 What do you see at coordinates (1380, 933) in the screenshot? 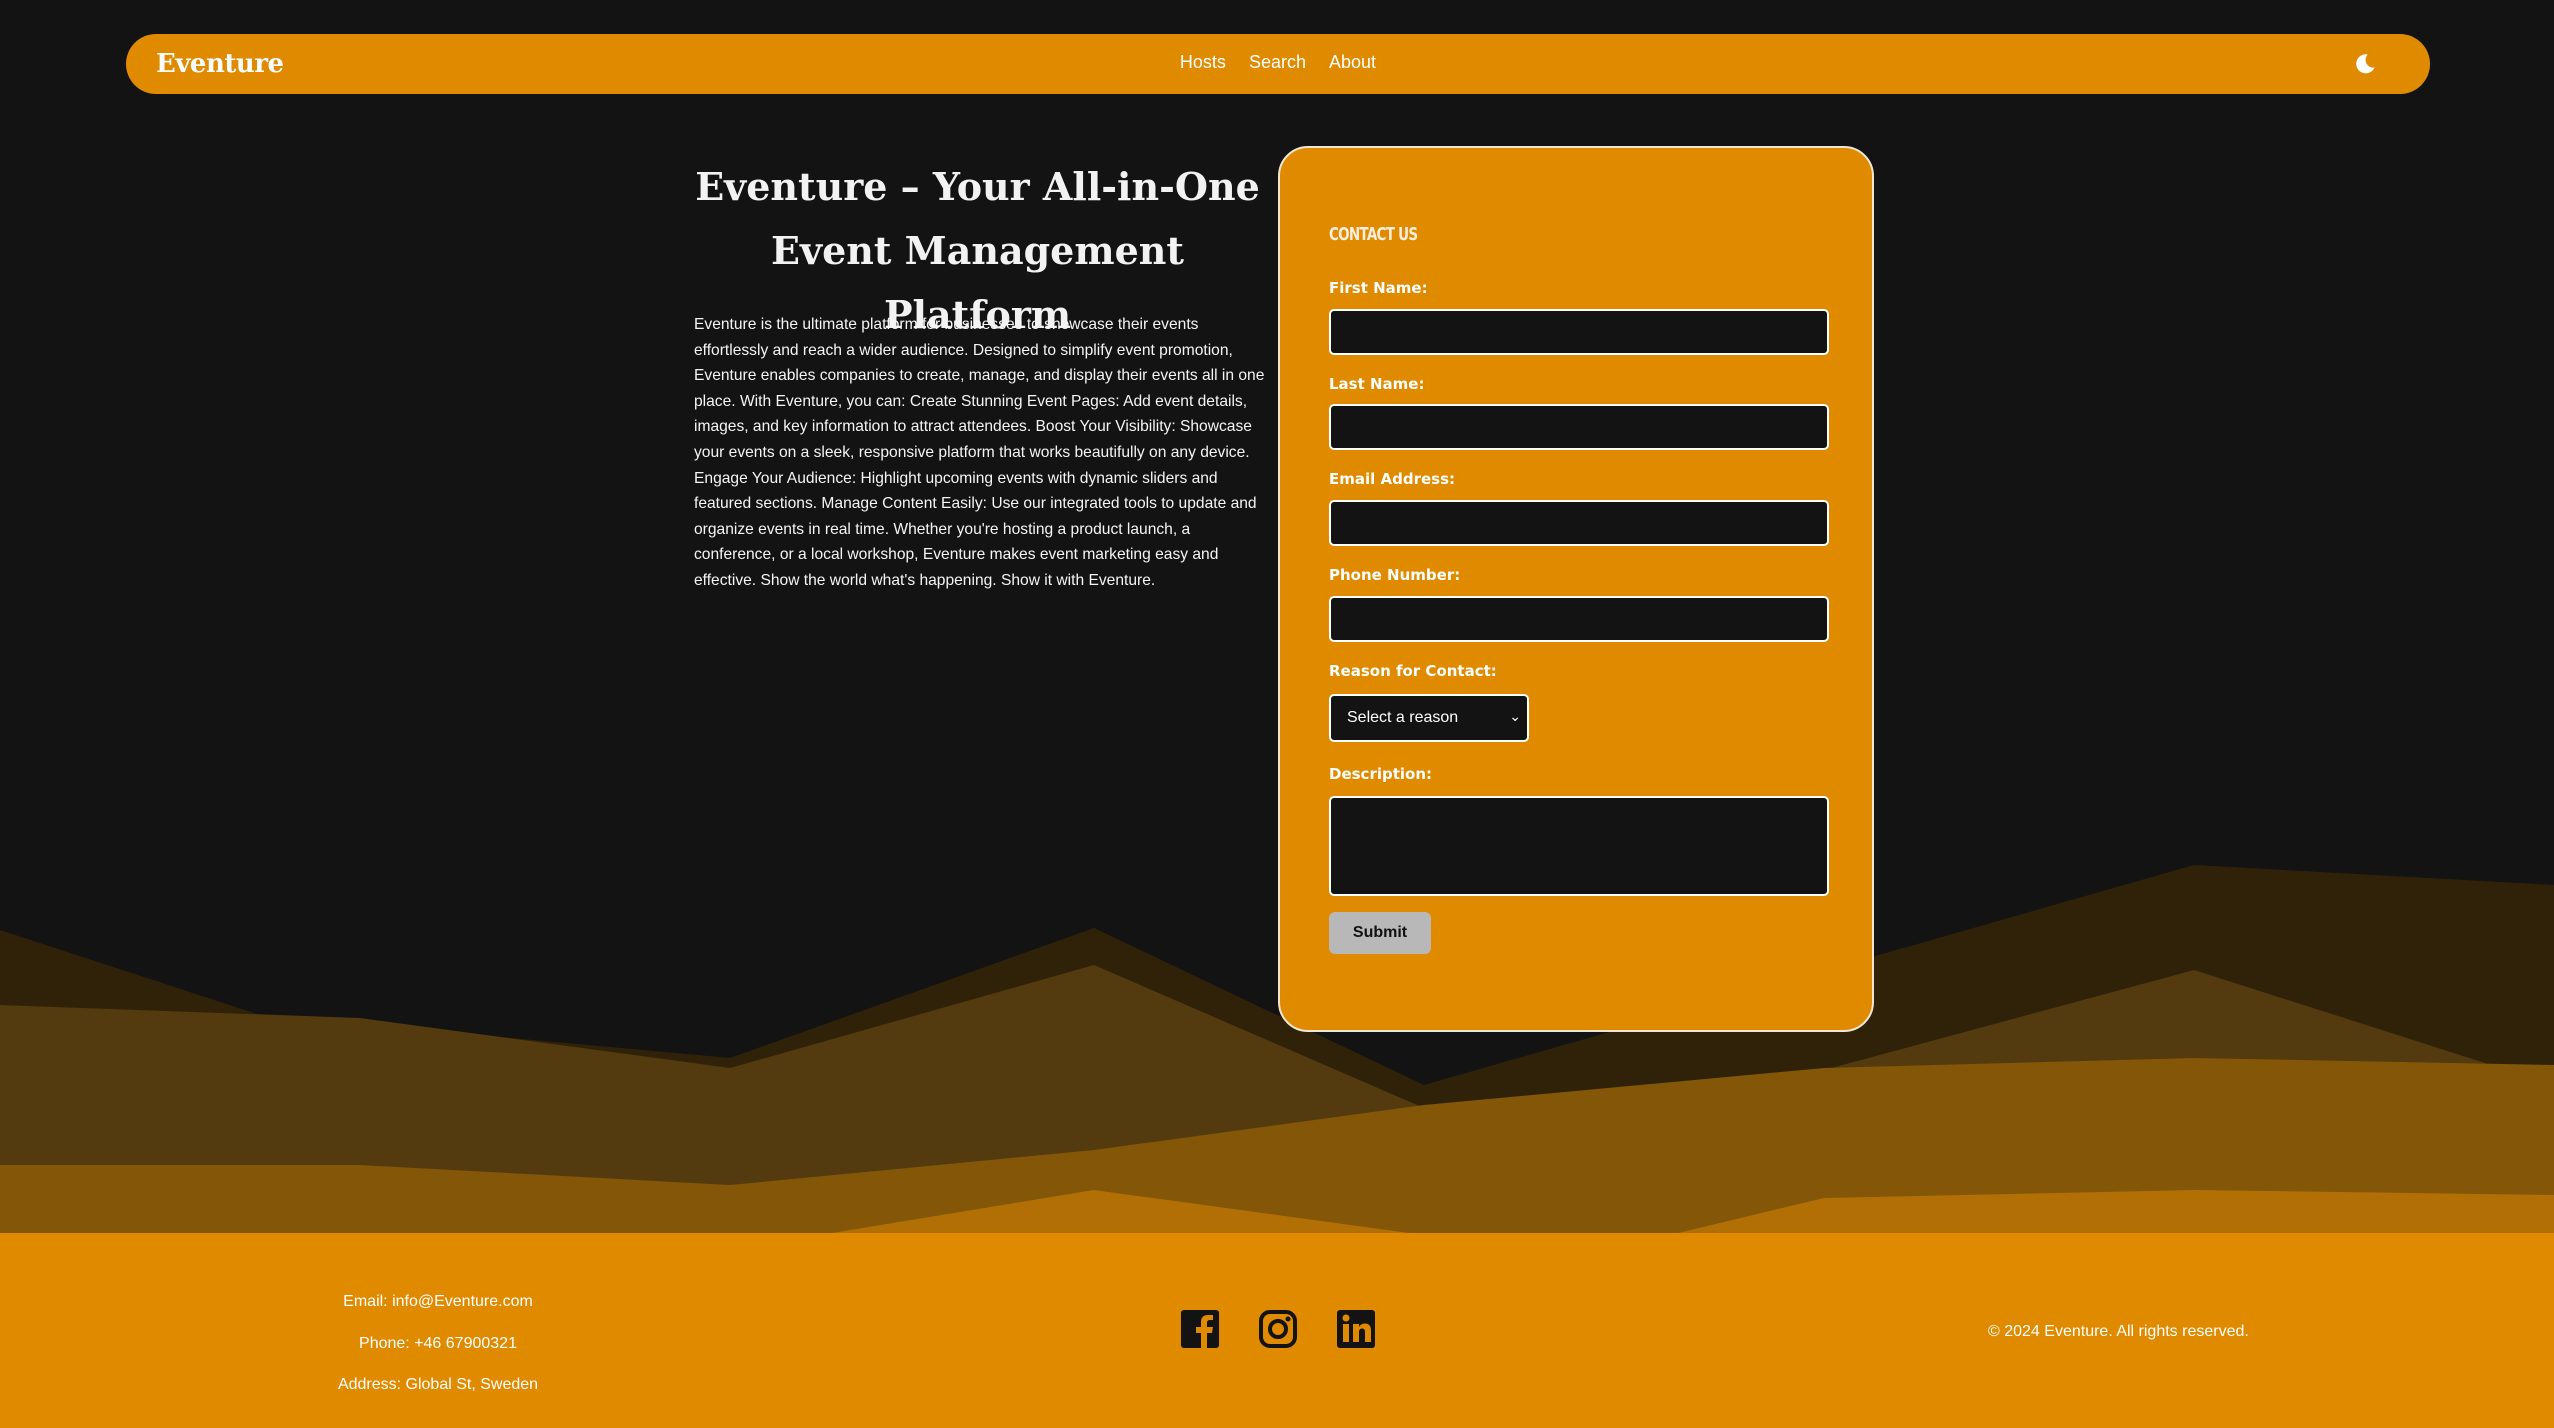
I see `submit-button: Submit` at bounding box center [1380, 933].